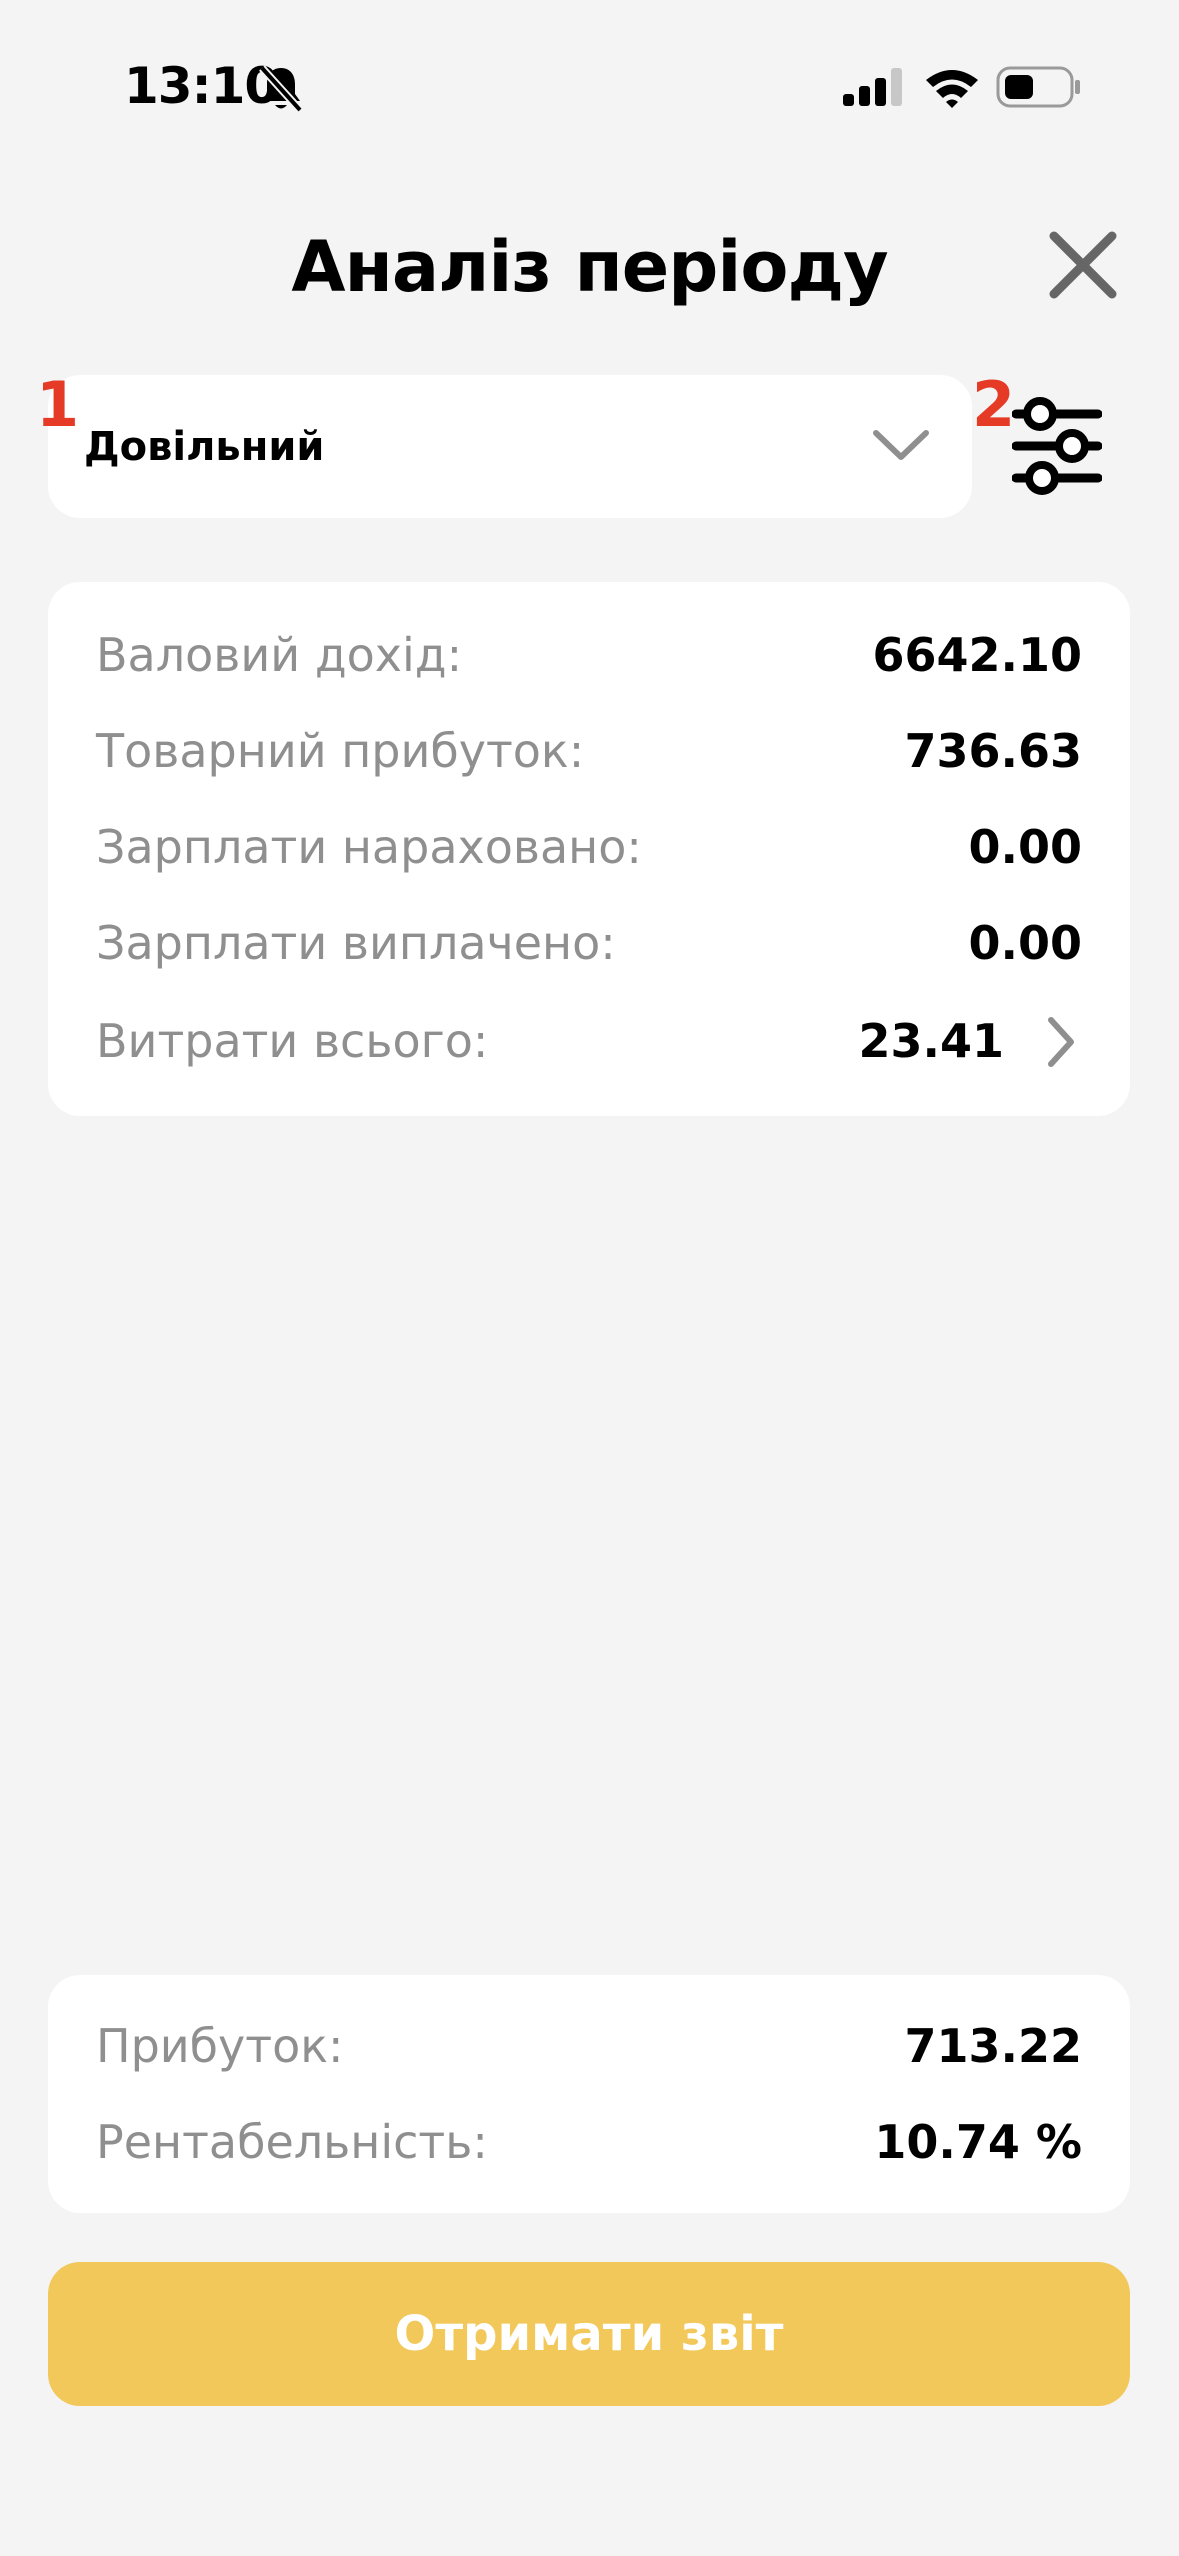  Describe the element at coordinates (993, 751) in the screenshot. I see `stat-value: 736.63` at that location.